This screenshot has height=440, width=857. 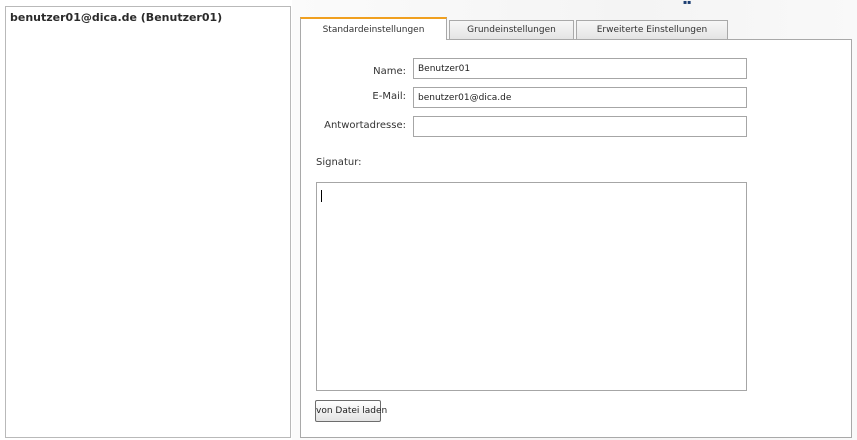 I want to click on signature-label: Signatur:, so click(x=339, y=162).